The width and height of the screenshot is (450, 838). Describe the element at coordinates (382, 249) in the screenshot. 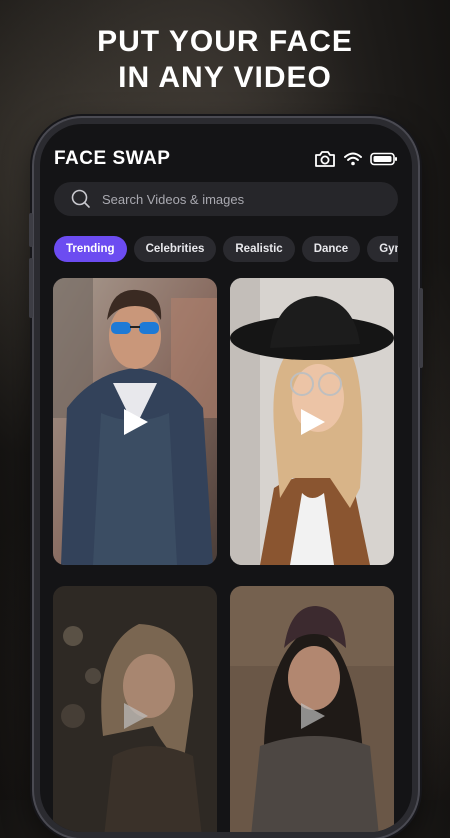

I see `tab-gym: Gym` at that location.